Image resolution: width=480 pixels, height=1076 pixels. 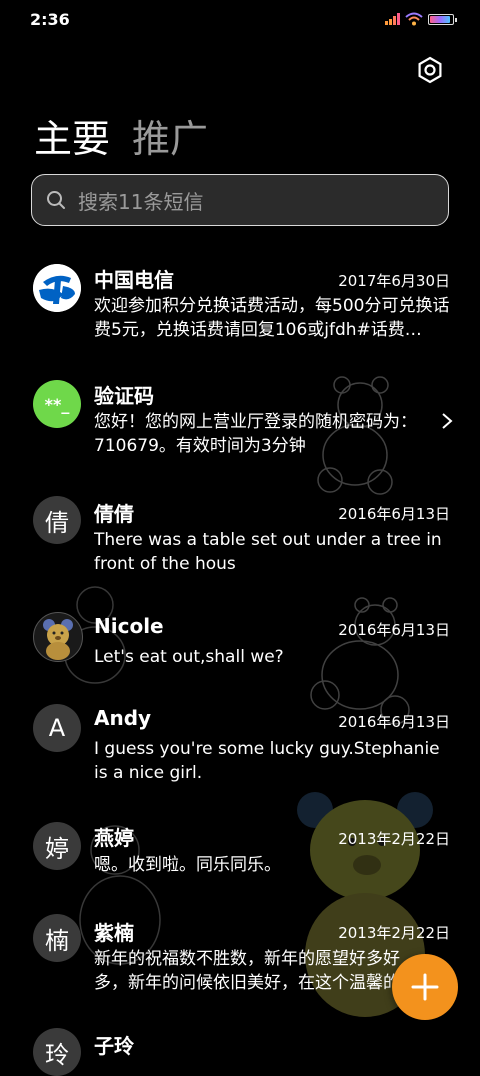 I want to click on avatar: 倩, so click(x=57, y=520).